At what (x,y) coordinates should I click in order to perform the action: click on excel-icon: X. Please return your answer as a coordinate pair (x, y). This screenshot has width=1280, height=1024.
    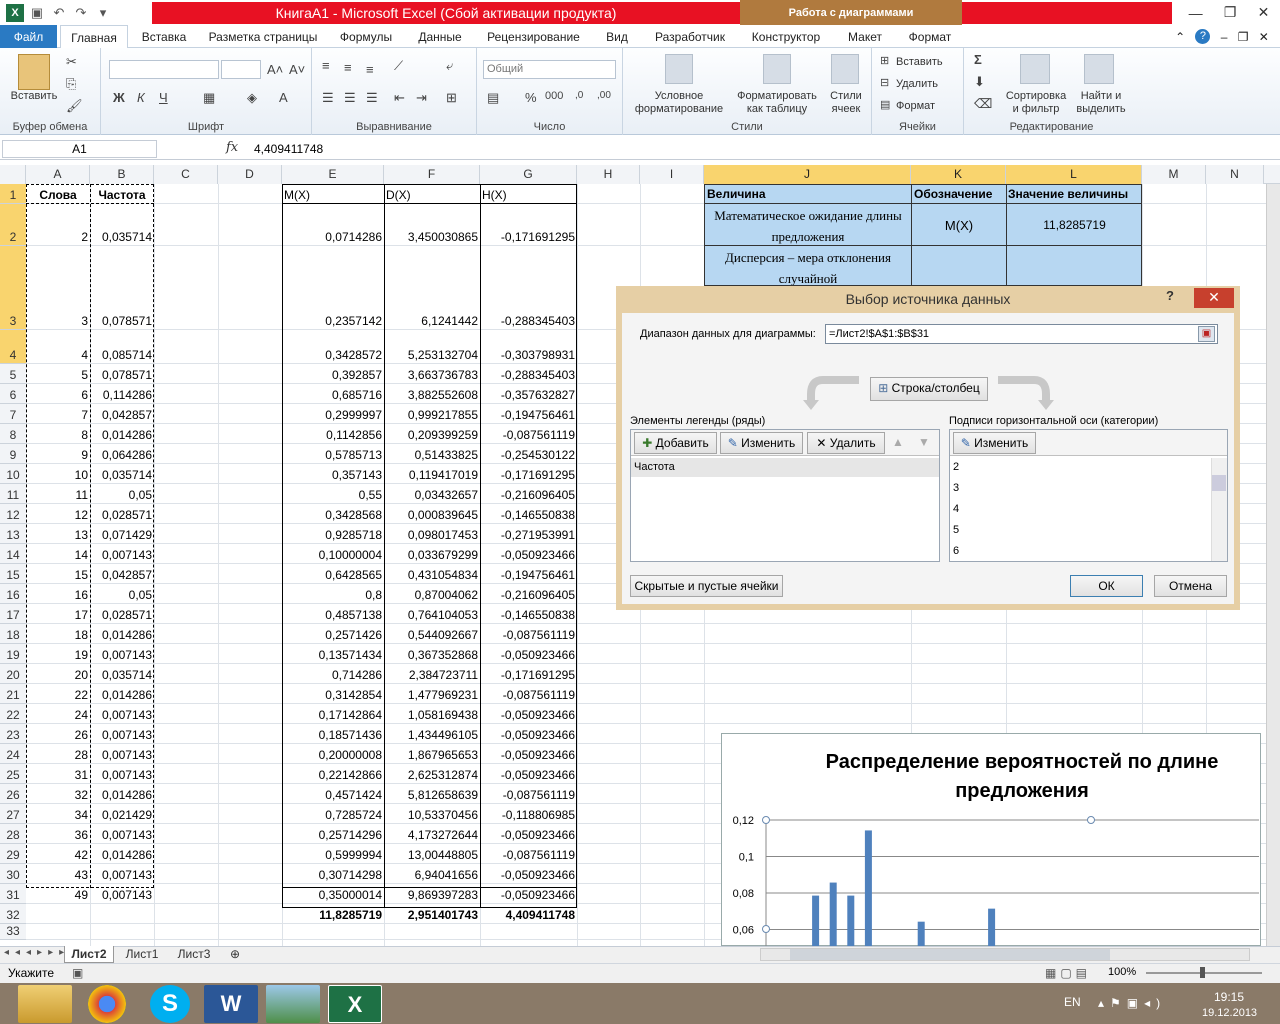
    Looking at the image, I should click on (355, 1004).